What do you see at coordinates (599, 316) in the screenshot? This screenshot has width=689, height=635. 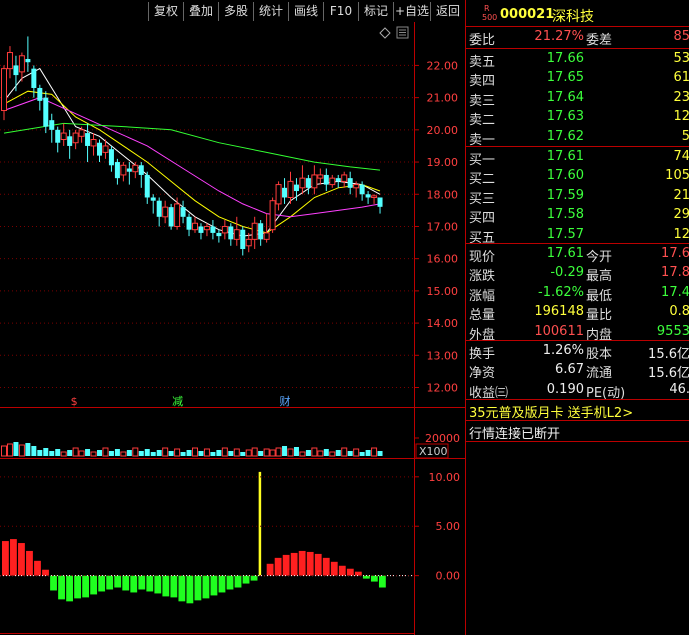 I see `stat-label-right: 量比` at bounding box center [599, 316].